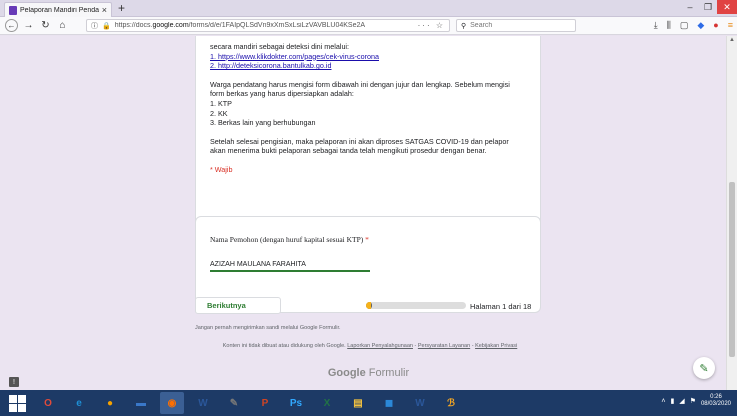 This screenshot has width=737, height=416. Describe the element at coordinates (290, 265) in the screenshot. I see `name-input` at that location.